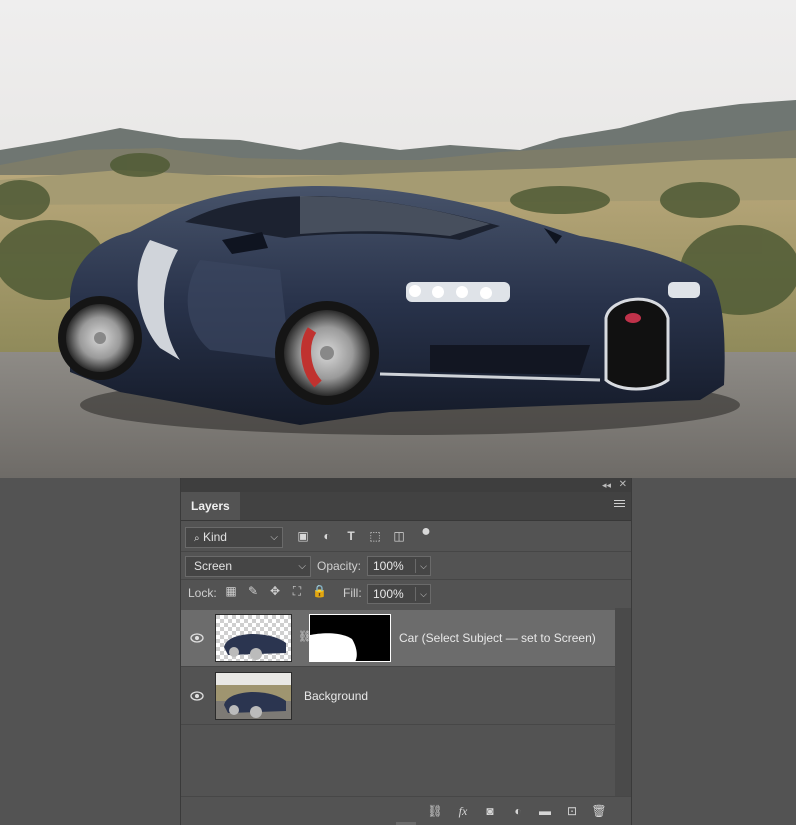 The height and width of the screenshot is (825, 796). Describe the element at coordinates (406, 810) in the screenshot. I see `panel-bottom-bar: ⛓ fx ◙ ◐ ▬ ⊡ 🗑` at that location.